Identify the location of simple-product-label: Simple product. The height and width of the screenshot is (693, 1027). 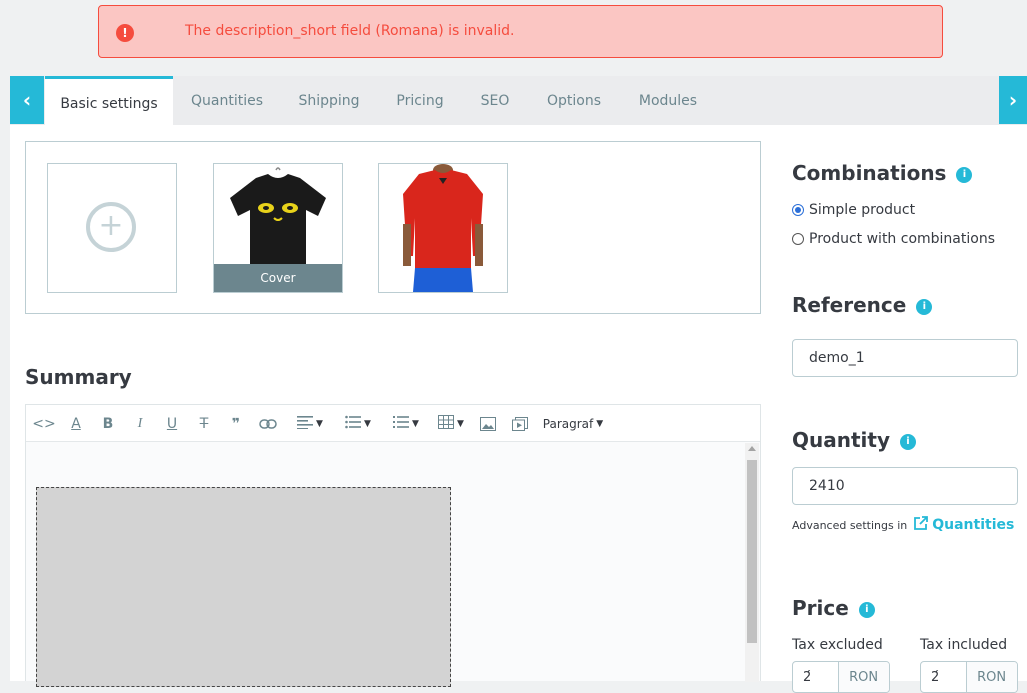
(862, 210).